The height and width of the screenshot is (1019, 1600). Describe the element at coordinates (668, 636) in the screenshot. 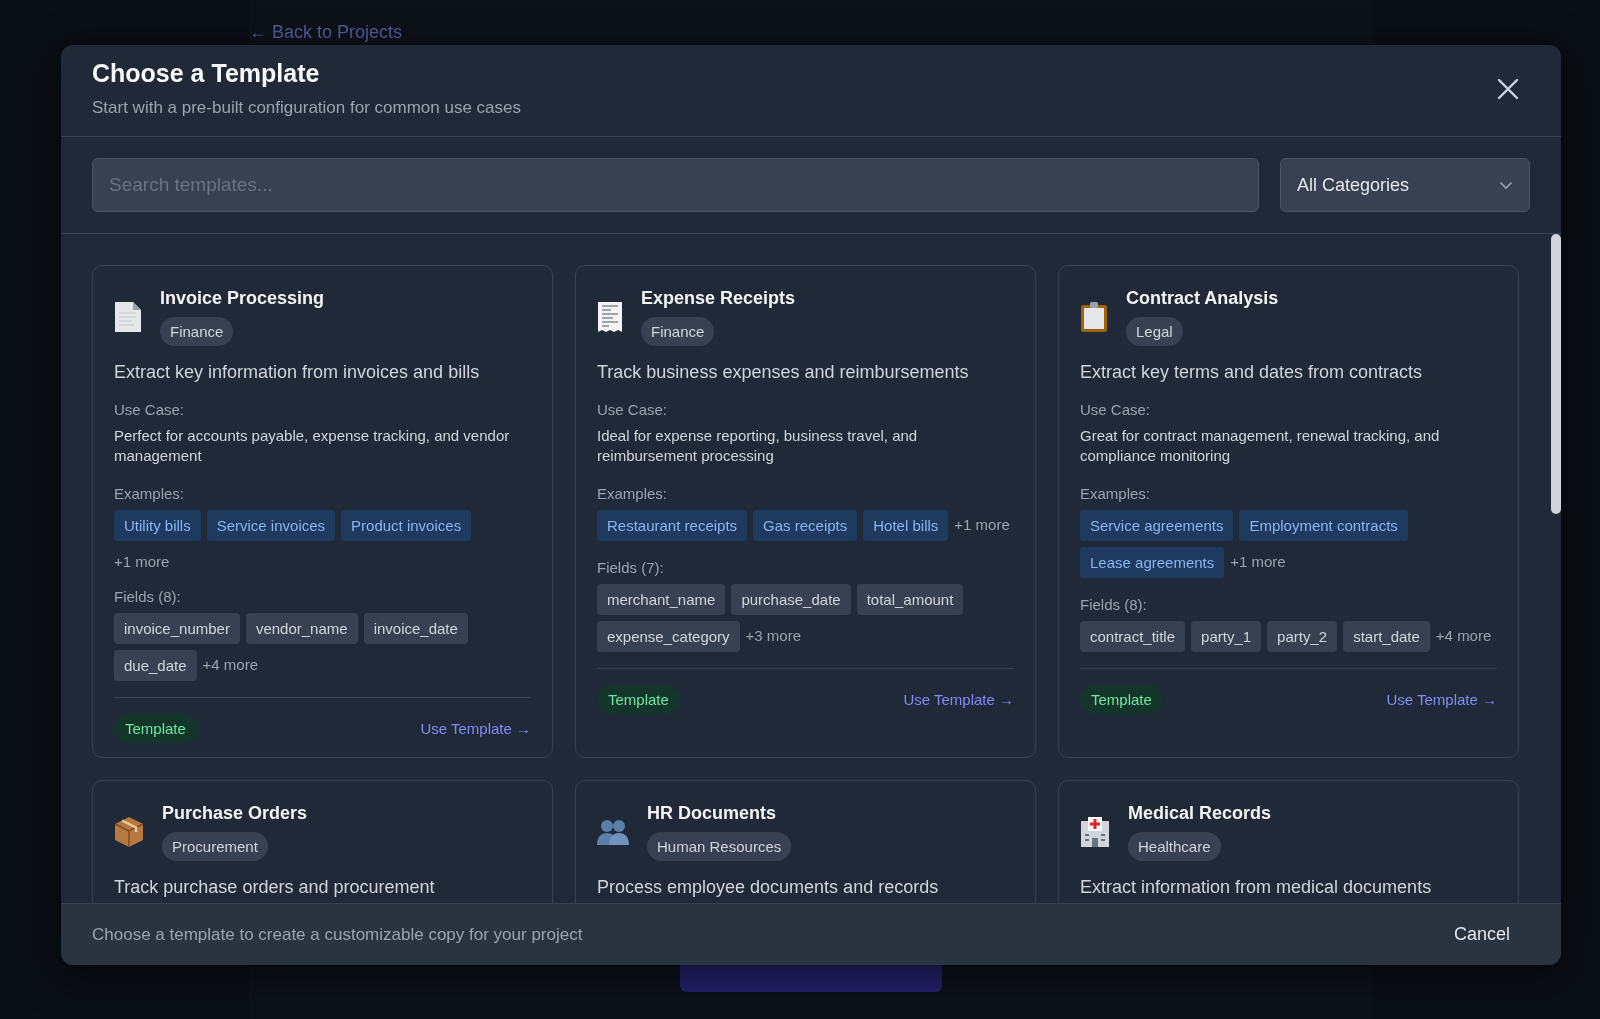

I see `field-tag: expense_category` at that location.